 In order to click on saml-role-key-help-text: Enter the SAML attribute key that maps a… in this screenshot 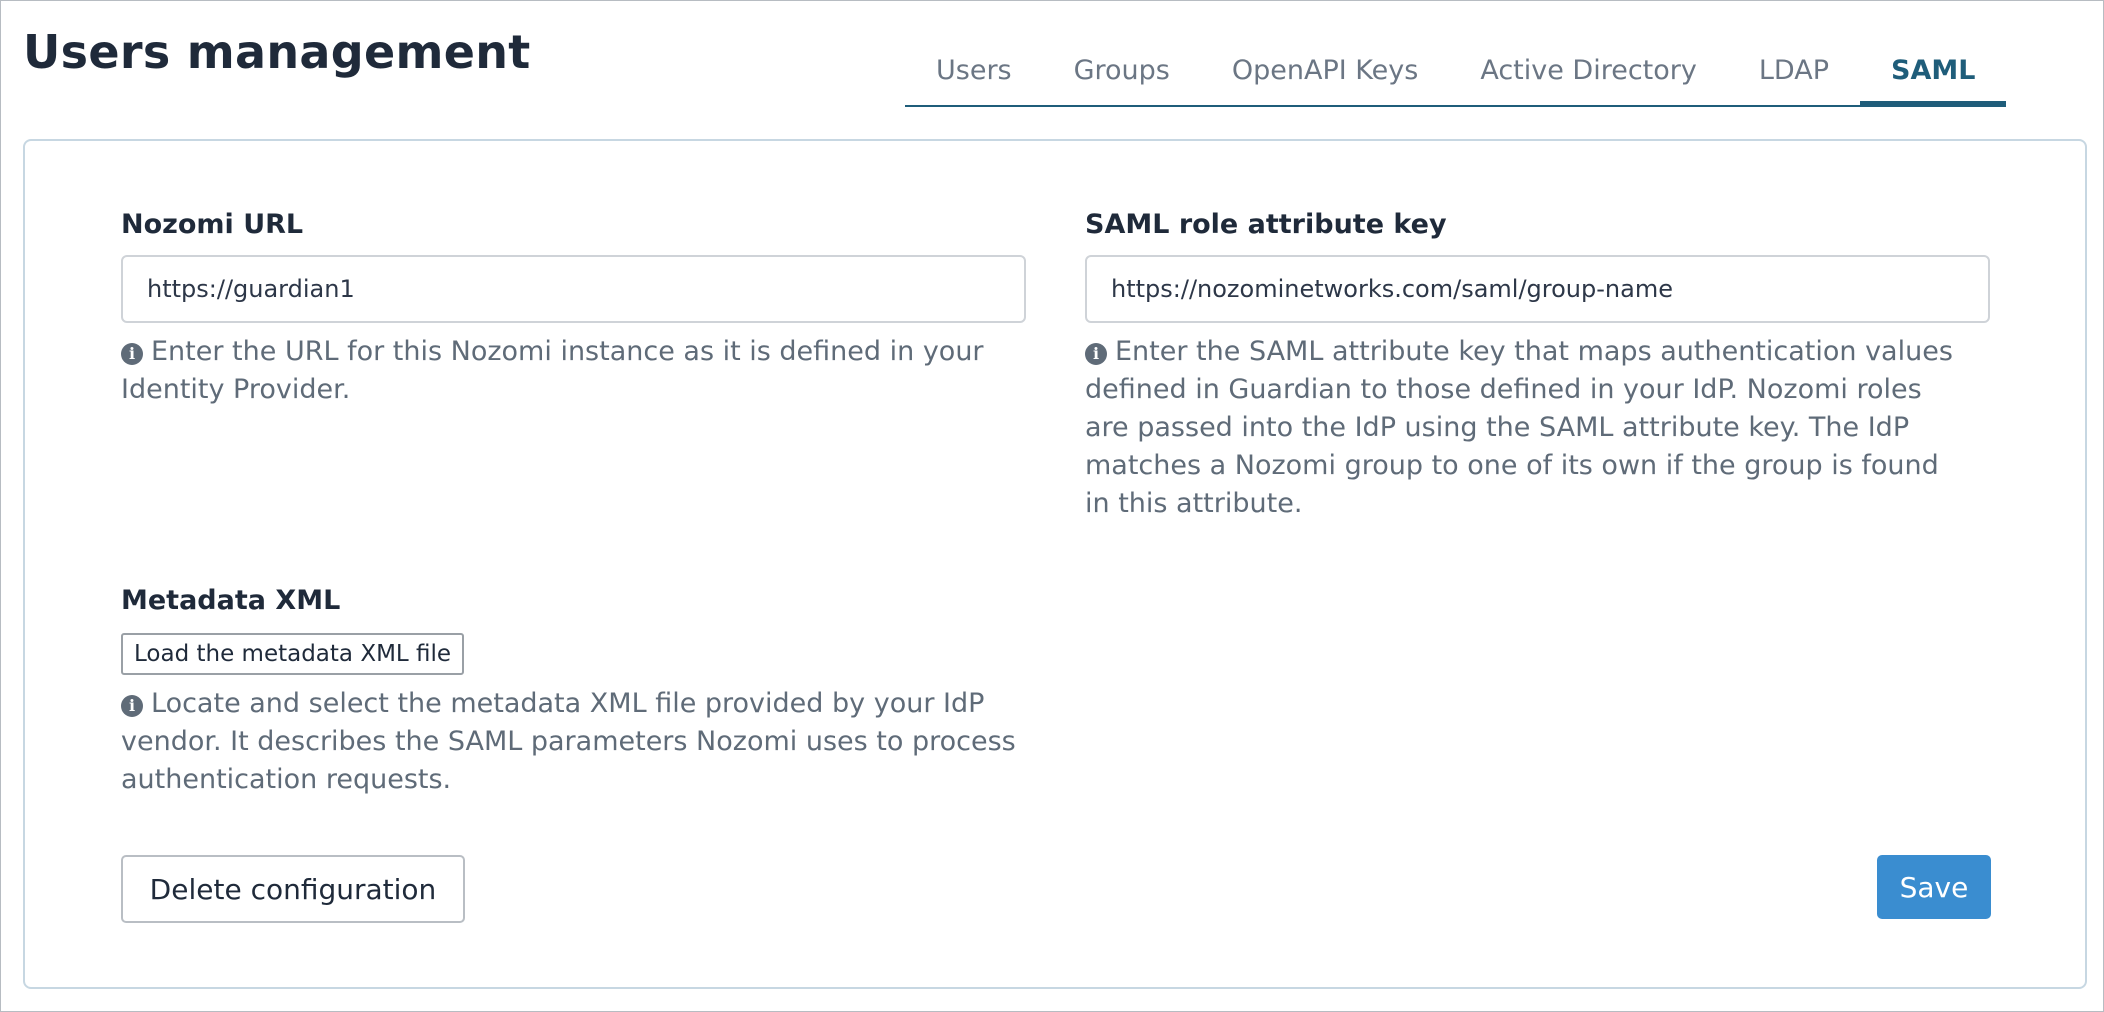, I will do `click(1519, 427)`.